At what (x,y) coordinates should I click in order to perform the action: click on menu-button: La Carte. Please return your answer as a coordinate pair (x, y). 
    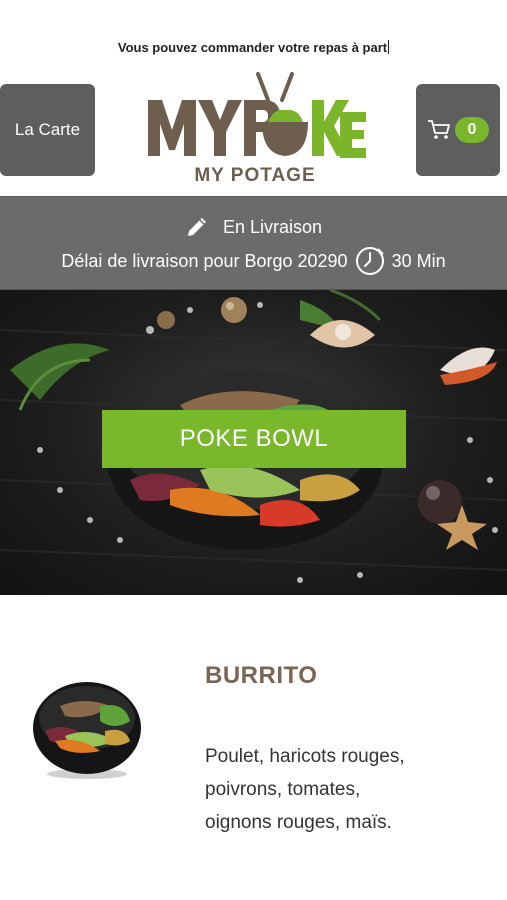
    Looking at the image, I should click on (47, 130).